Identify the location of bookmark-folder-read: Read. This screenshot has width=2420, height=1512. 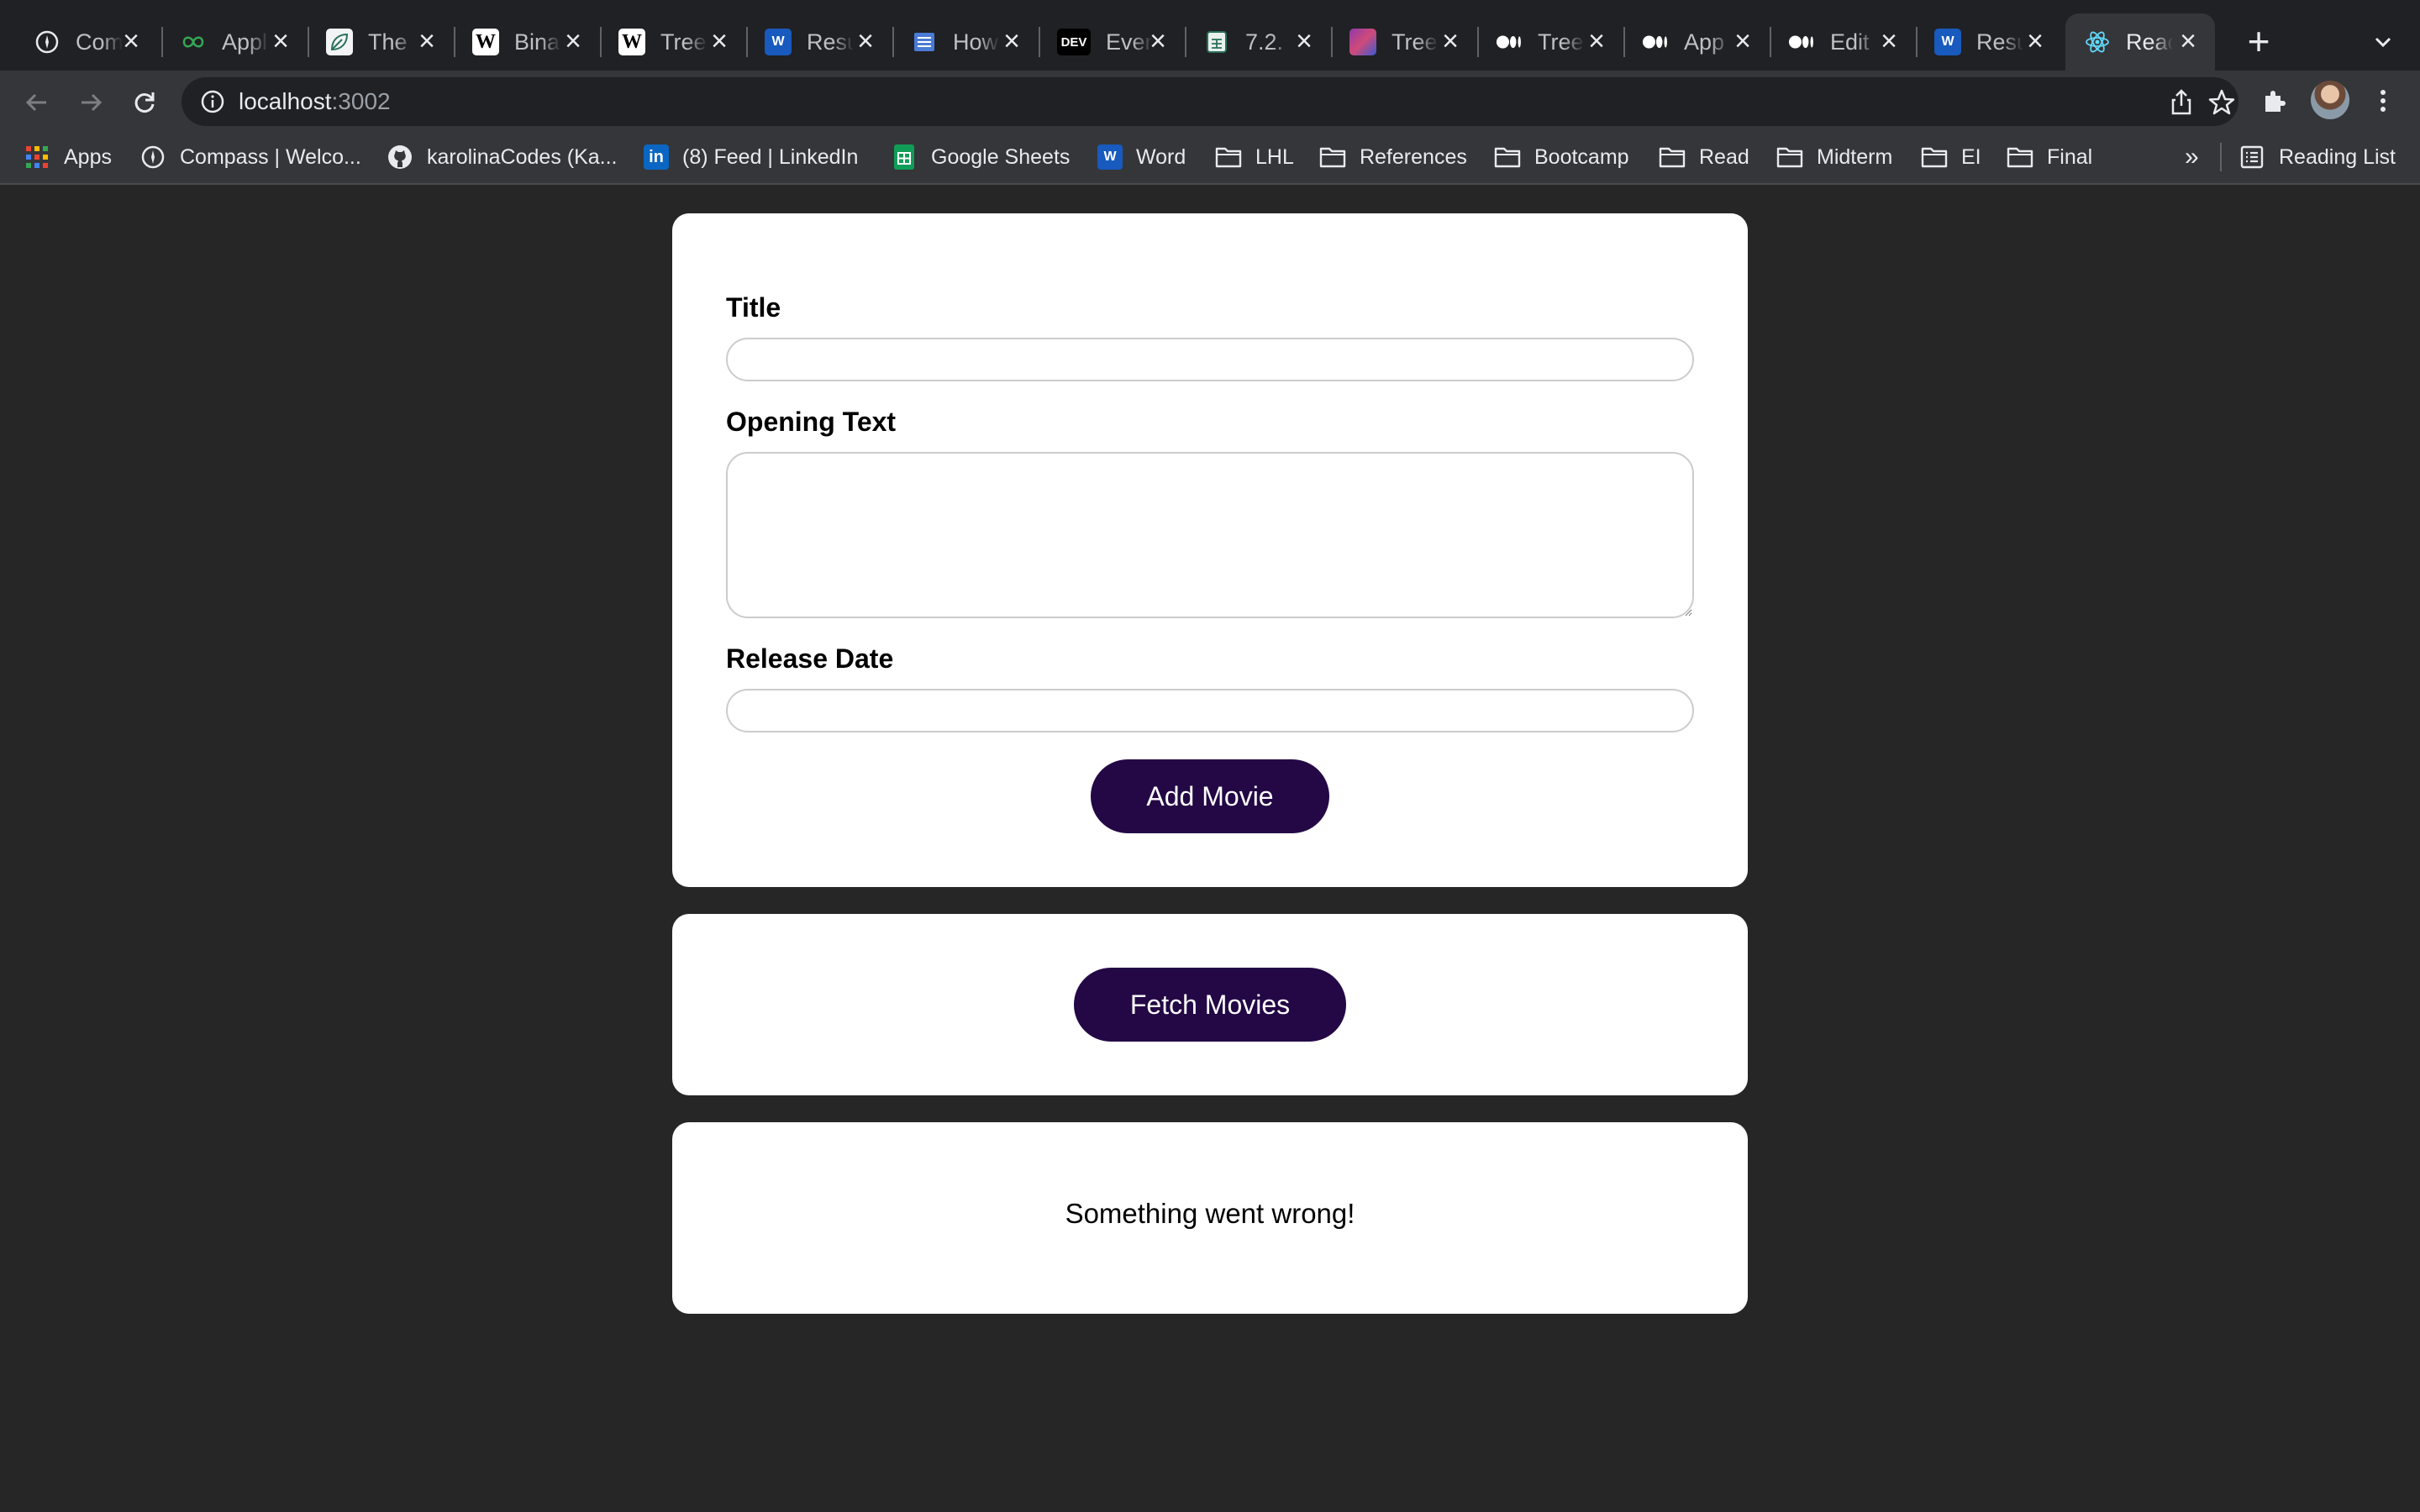
(1704, 157).